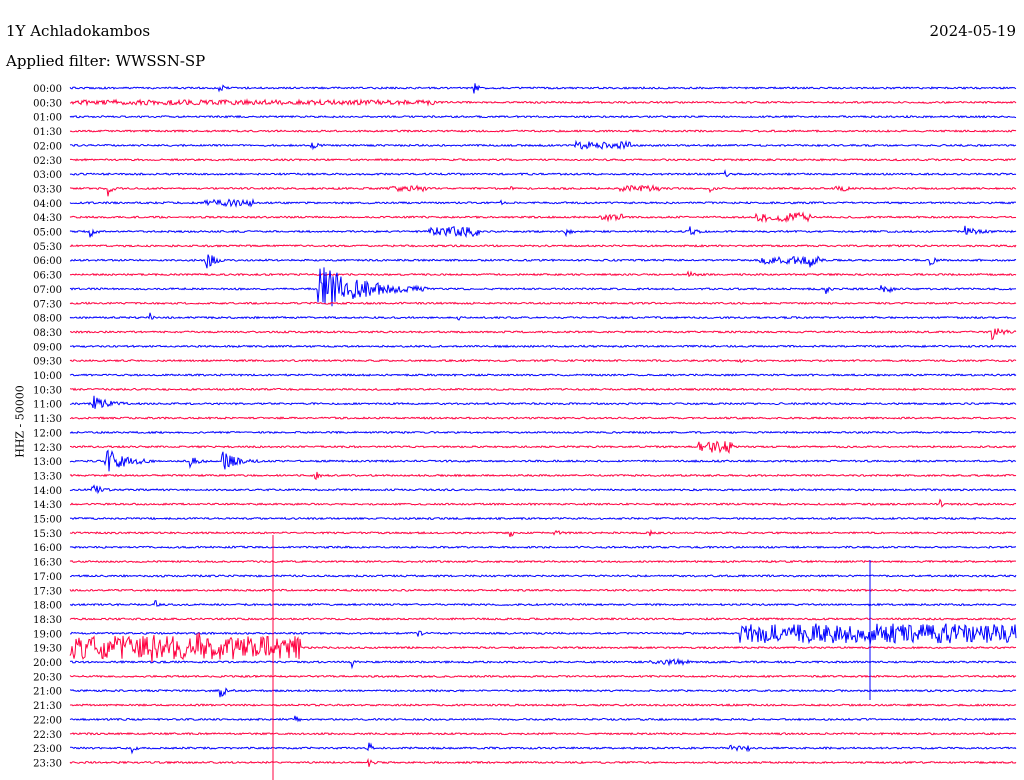 Image resolution: width=1024 pixels, height=780 pixels. What do you see at coordinates (47, 132) in the screenshot?
I see `time-label: 01:30` at bounding box center [47, 132].